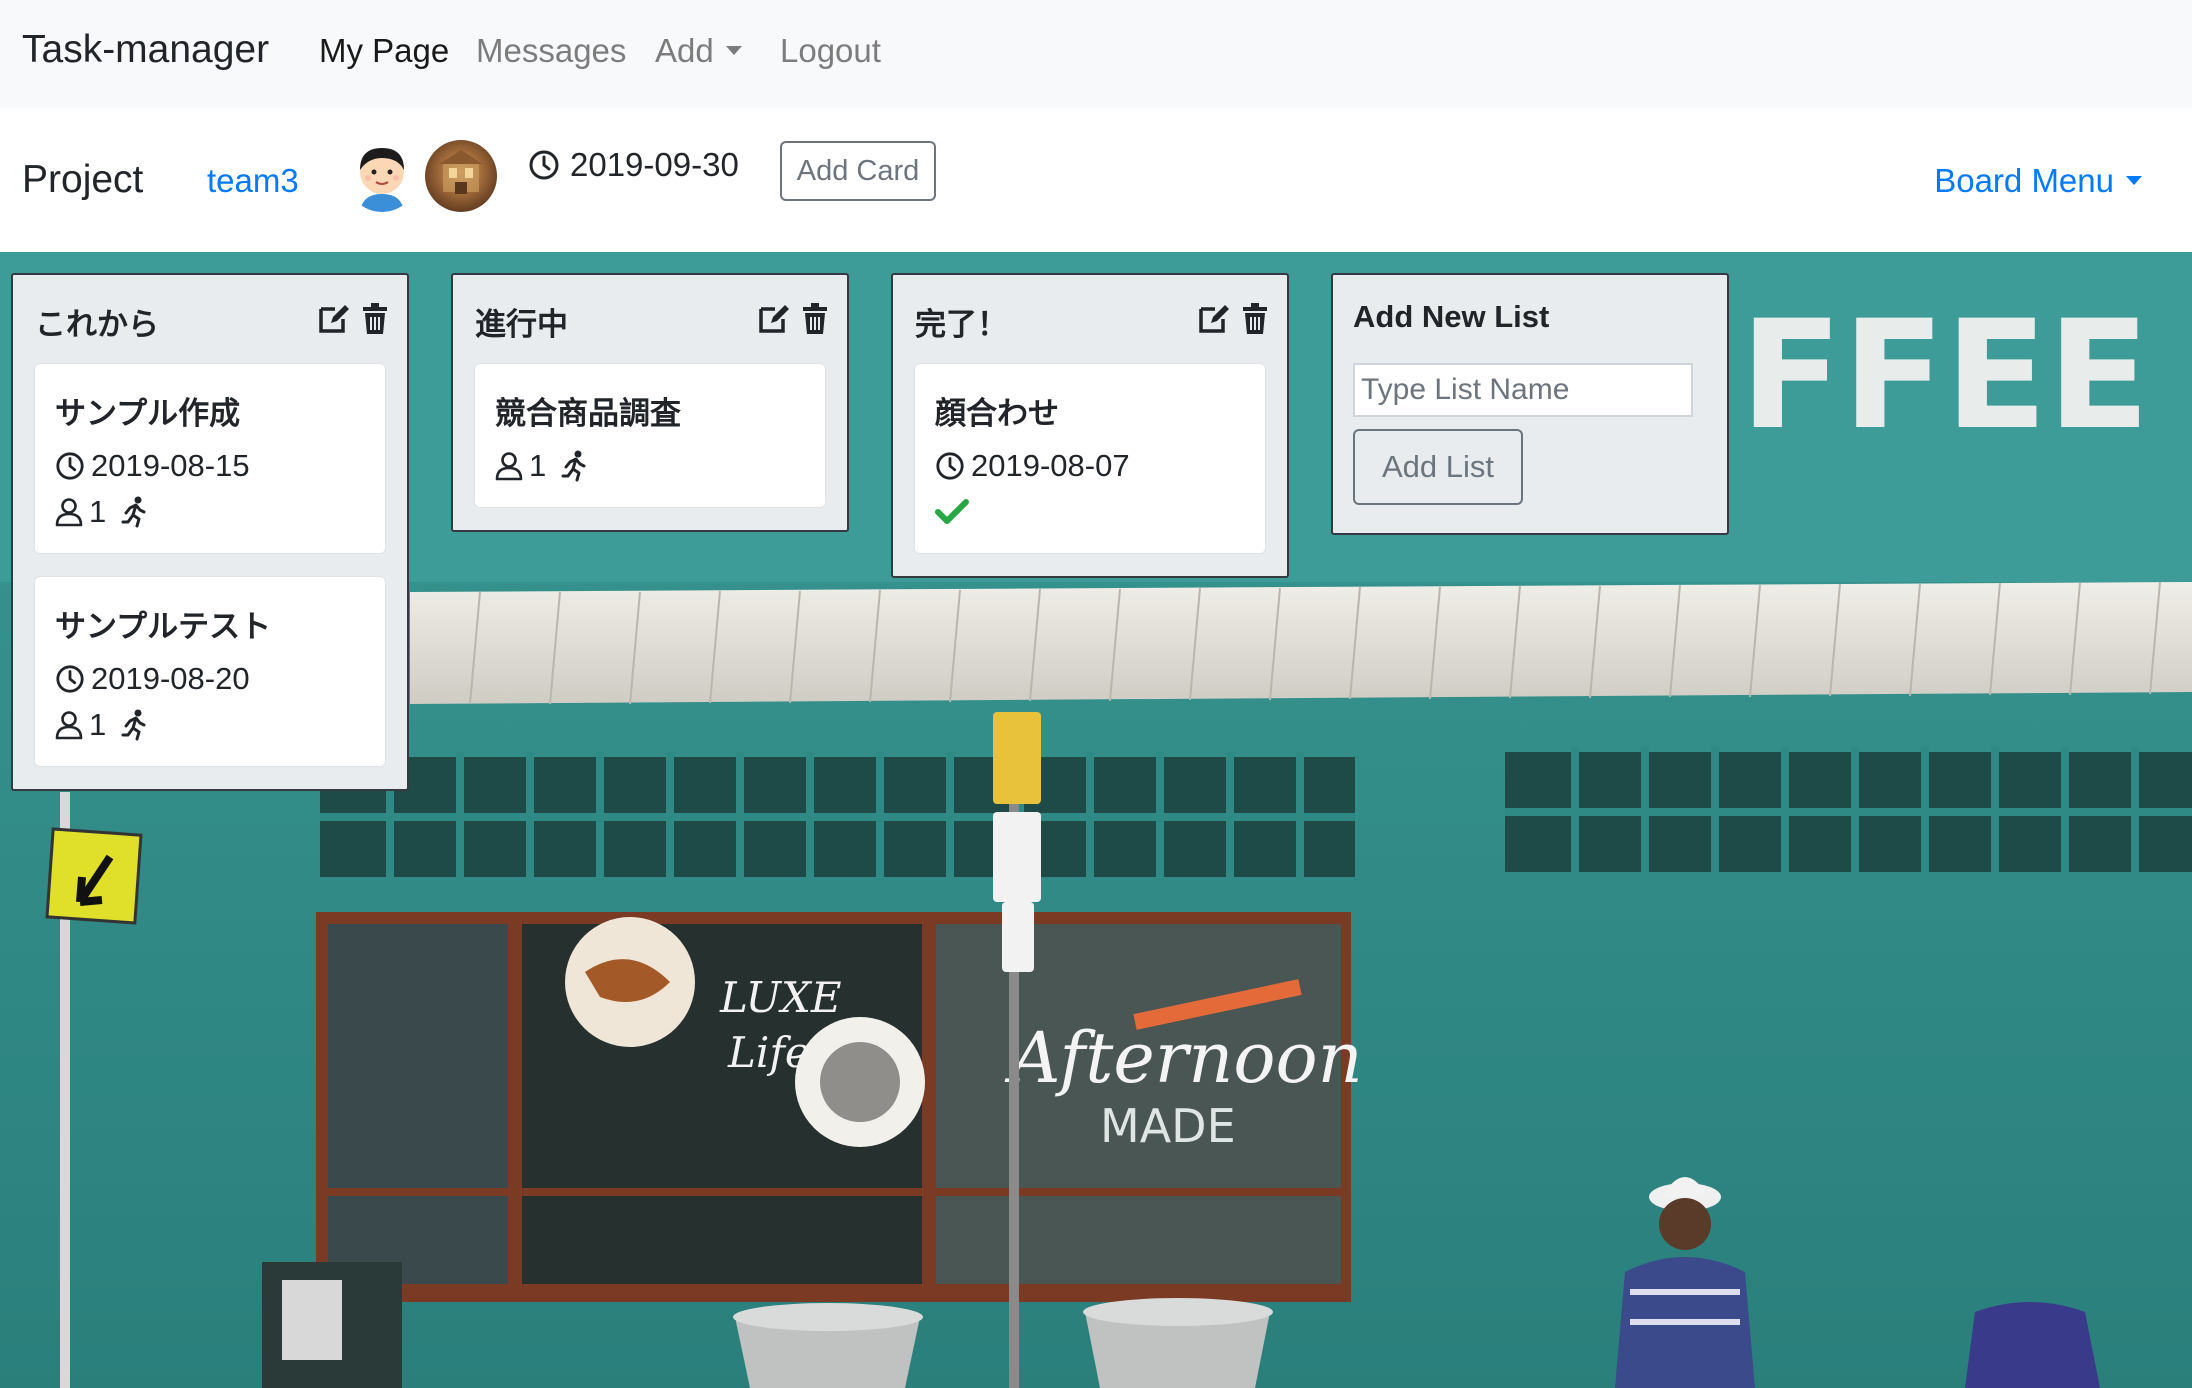  What do you see at coordinates (830, 51) in the screenshot?
I see `nav-logout: Logout` at bounding box center [830, 51].